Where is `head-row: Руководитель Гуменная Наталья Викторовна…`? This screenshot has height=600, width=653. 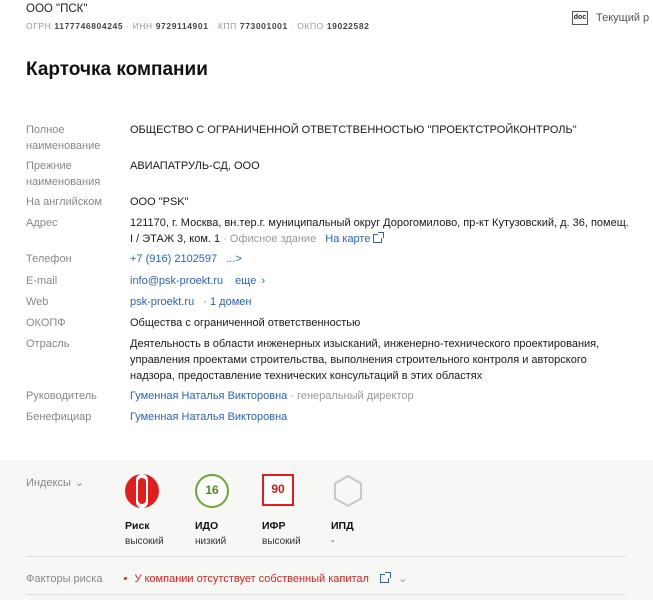 head-row: Руководитель Гуменная Наталья Викторовна… is located at coordinates (331, 396).